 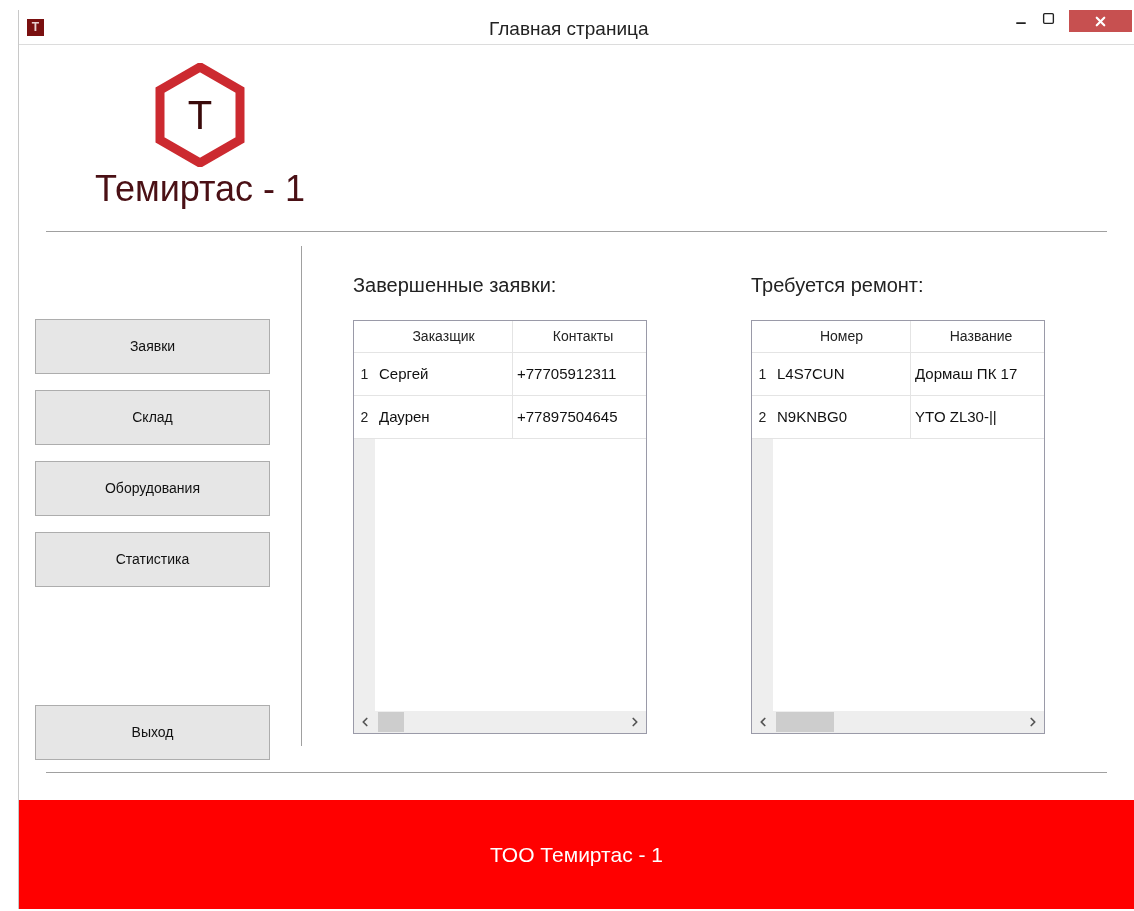 I want to click on table-cell-text: +77897504645, so click(x=567, y=416).